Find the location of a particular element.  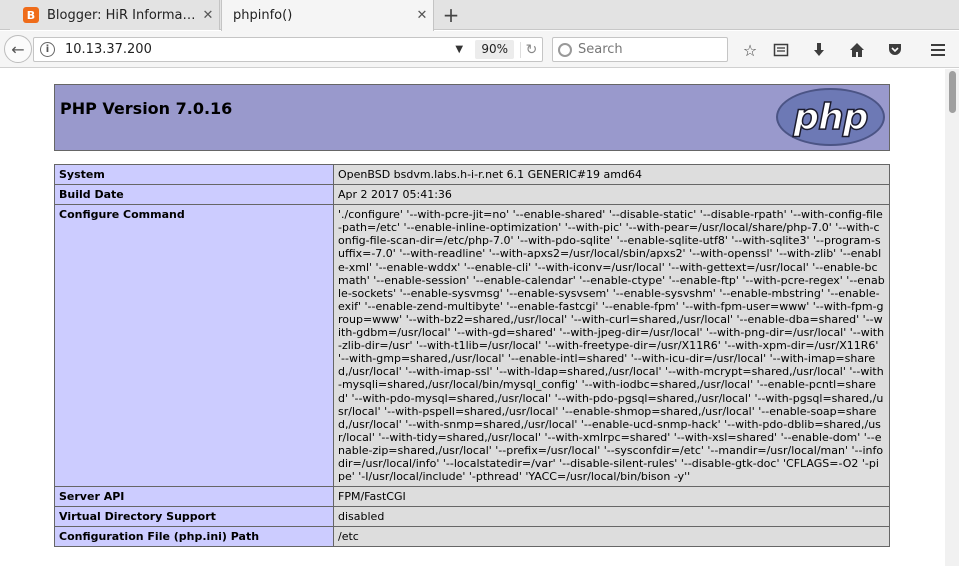

row-key: Server API is located at coordinates (194, 497).